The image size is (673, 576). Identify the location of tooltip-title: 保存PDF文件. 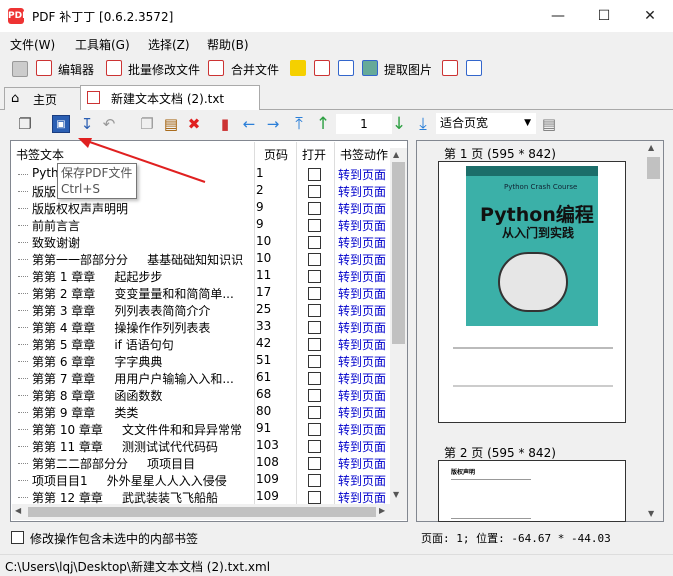
(97, 173).